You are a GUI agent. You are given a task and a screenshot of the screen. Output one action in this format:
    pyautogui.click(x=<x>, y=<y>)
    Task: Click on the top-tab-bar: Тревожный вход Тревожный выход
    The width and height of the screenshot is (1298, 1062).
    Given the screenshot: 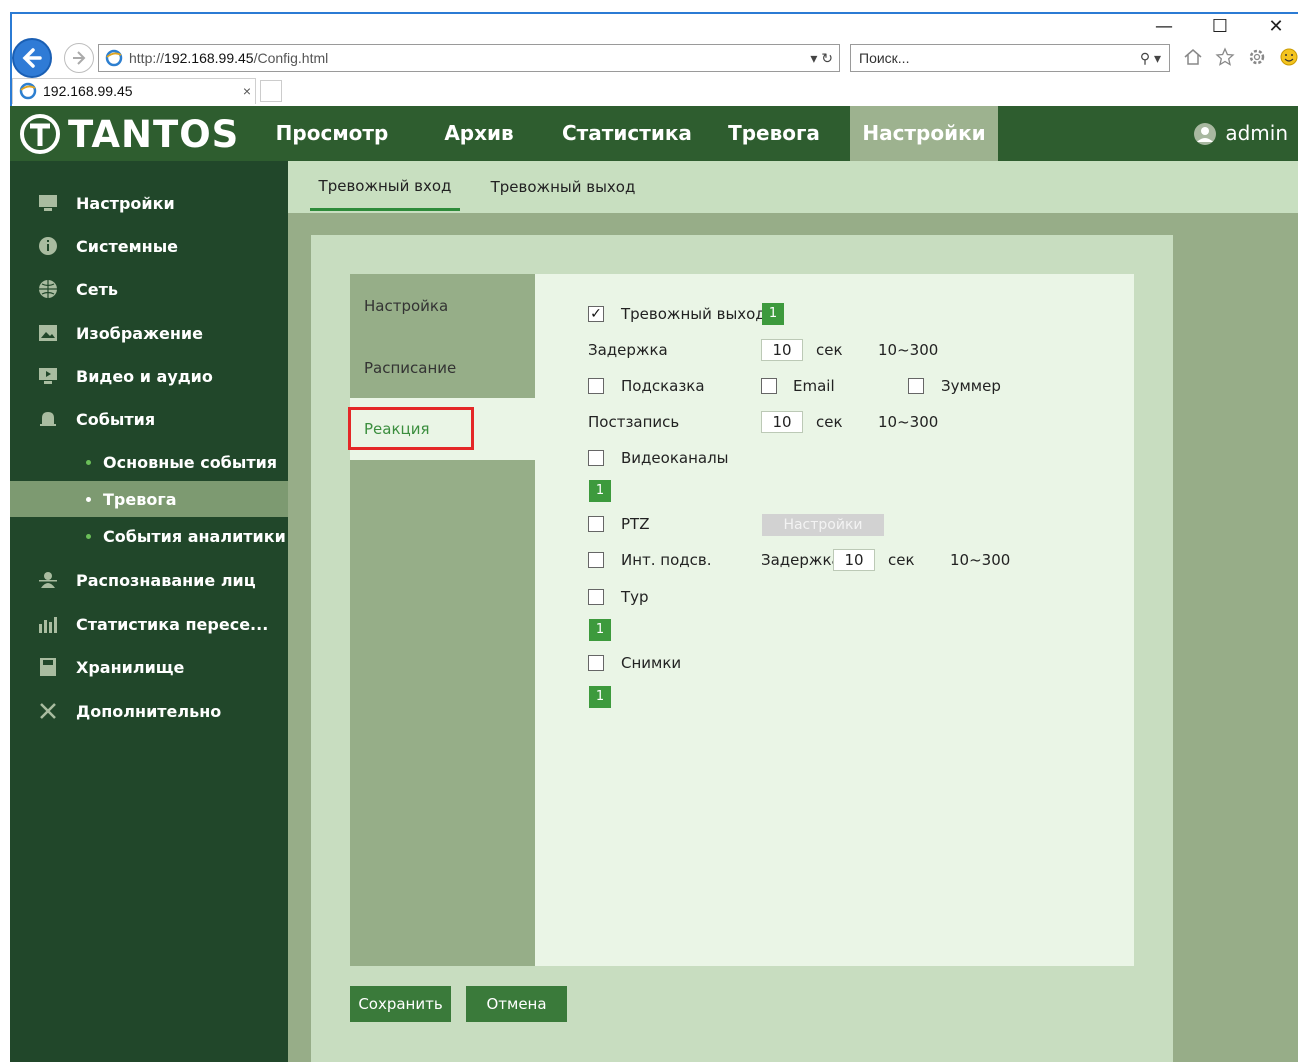 What is the action you would take?
    pyautogui.click(x=793, y=187)
    